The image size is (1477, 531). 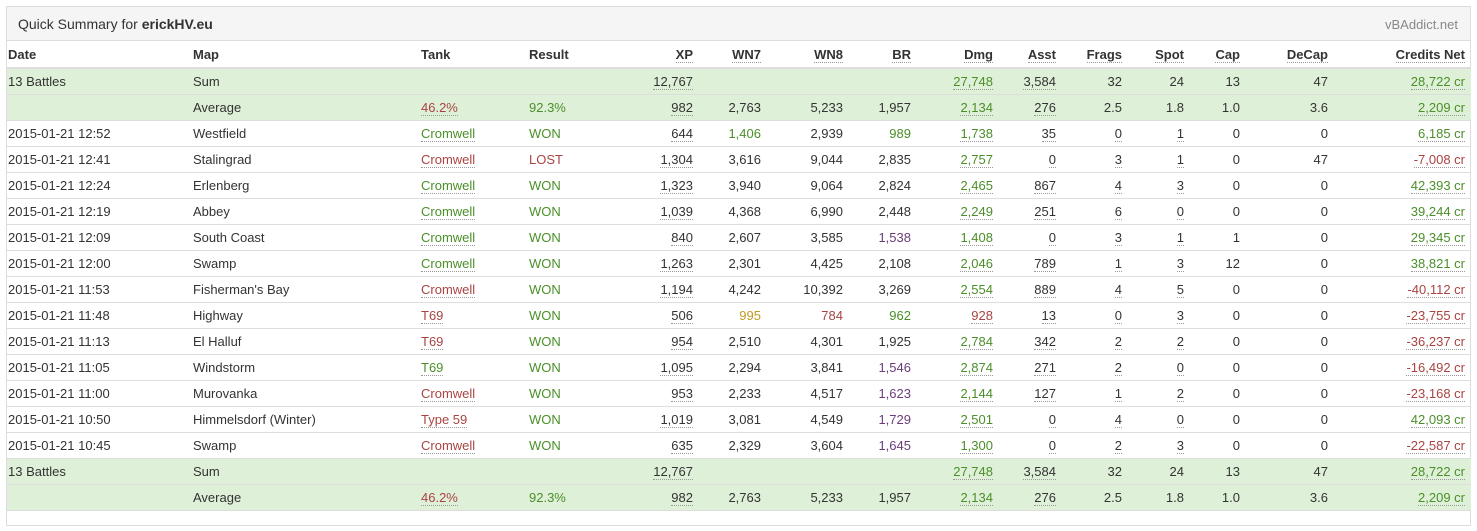 What do you see at coordinates (306, 159) in the screenshot?
I see `cell-map: Stalingrad` at bounding box center [306, 159].